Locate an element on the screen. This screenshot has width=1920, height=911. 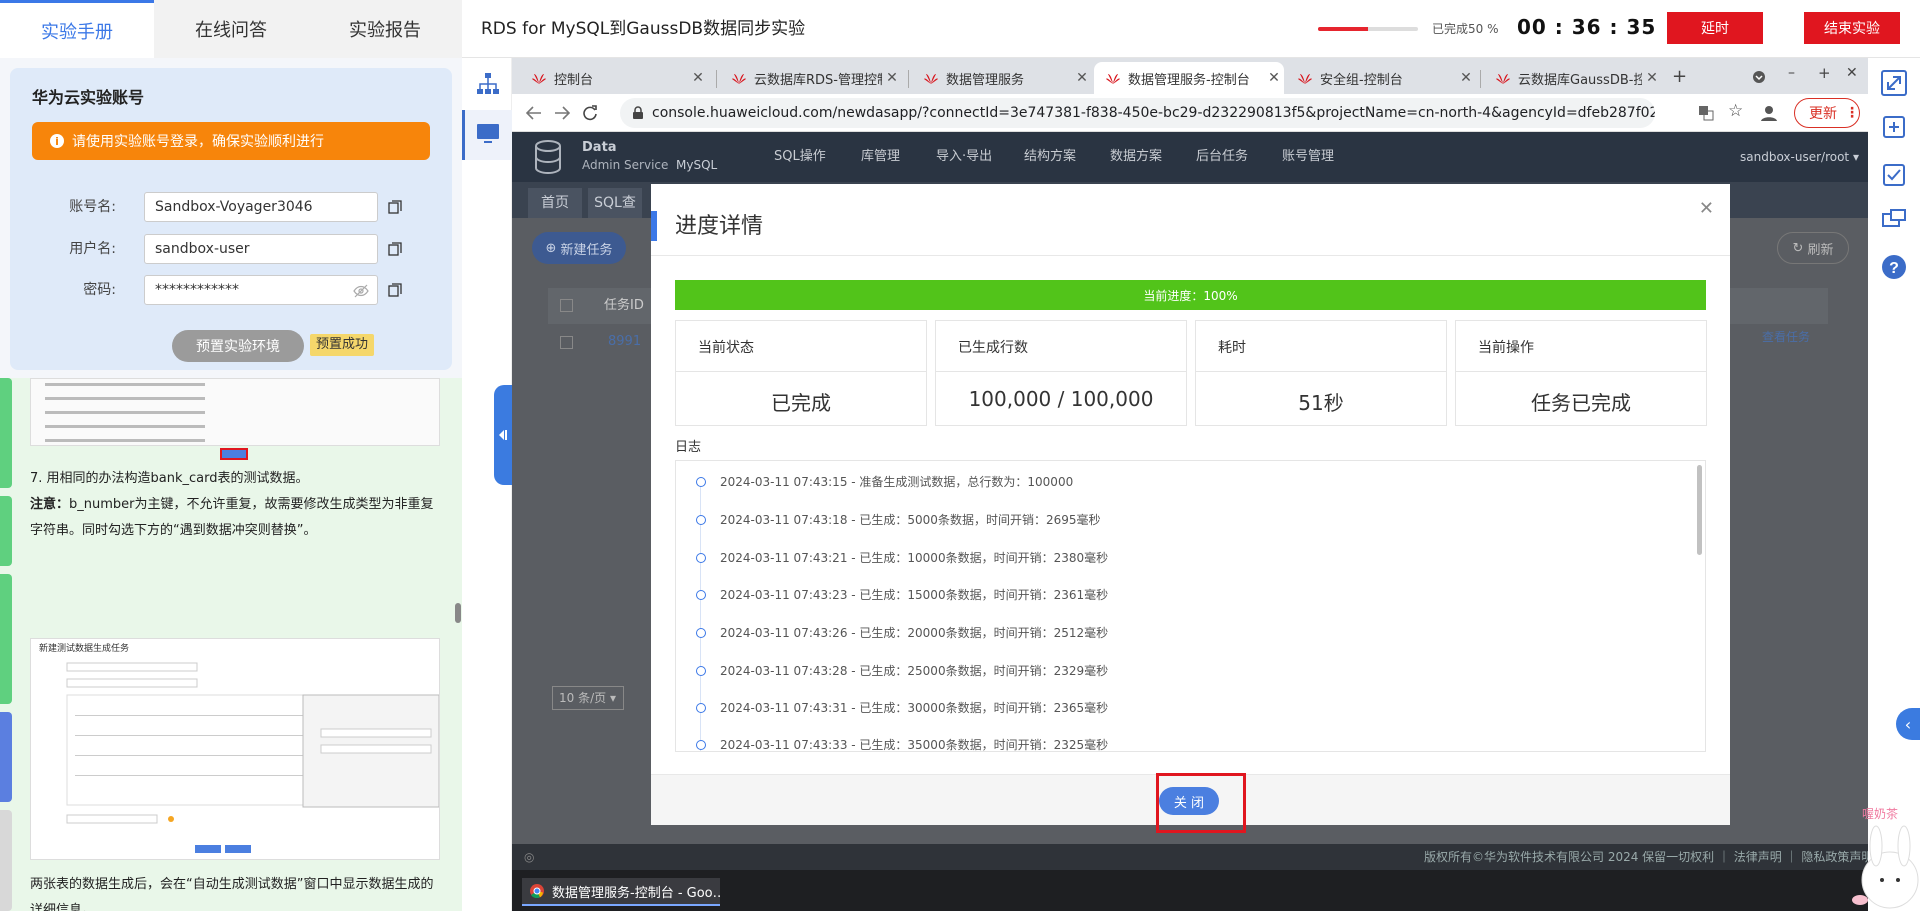
task-progress-bar: 当前进度：100% is located at coordinates (1190, 295).